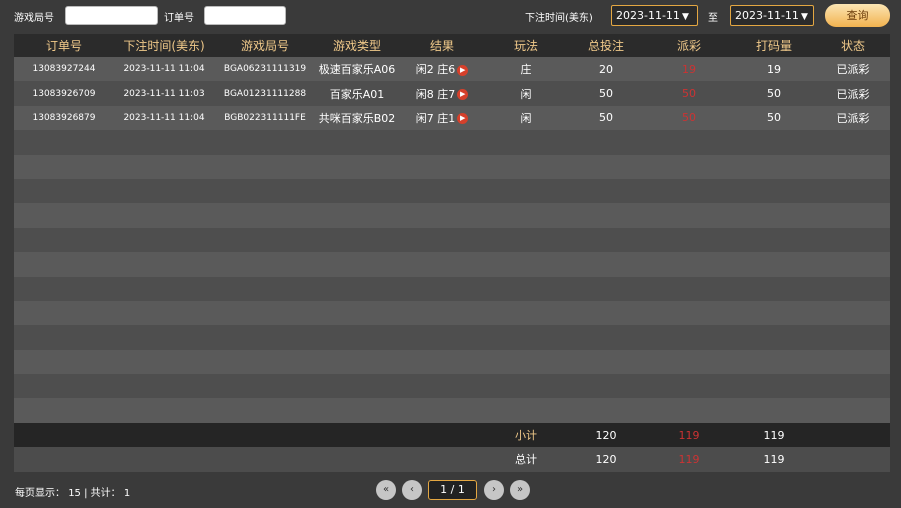  Describe the element at coordinates (520, 490) in the screenshot. I see `last-page-icon: »` at that location.